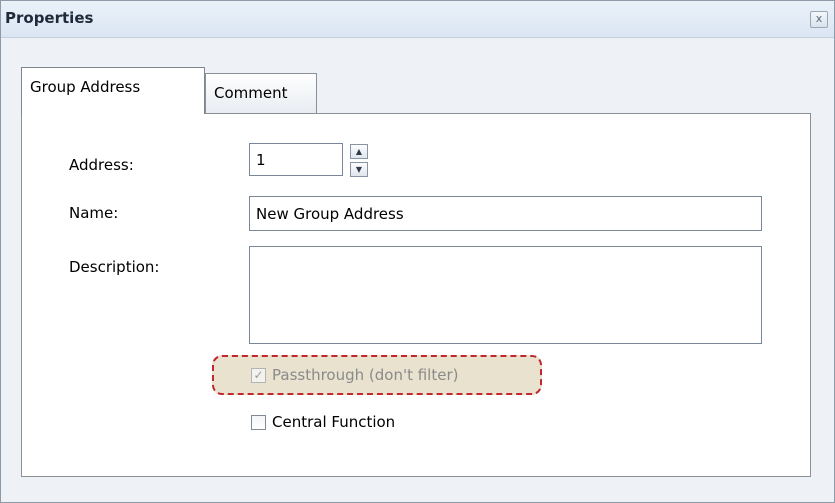  I want to click on address-spin-up: ▲, so click(359, 151).